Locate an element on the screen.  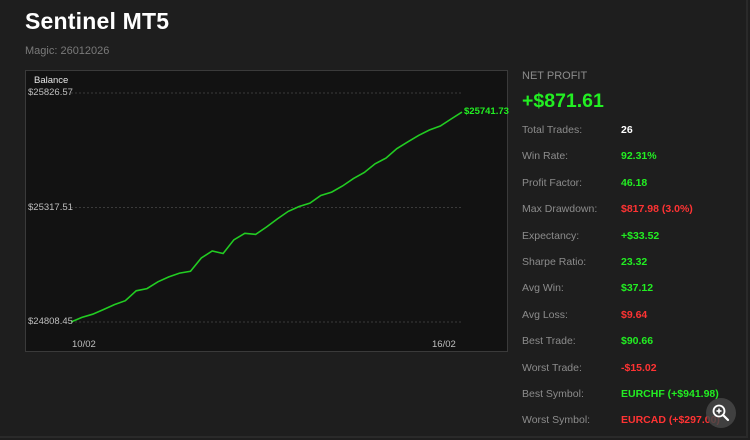
stat-row: Profit Factor: 46.18 is located at coordinates (636, 184).